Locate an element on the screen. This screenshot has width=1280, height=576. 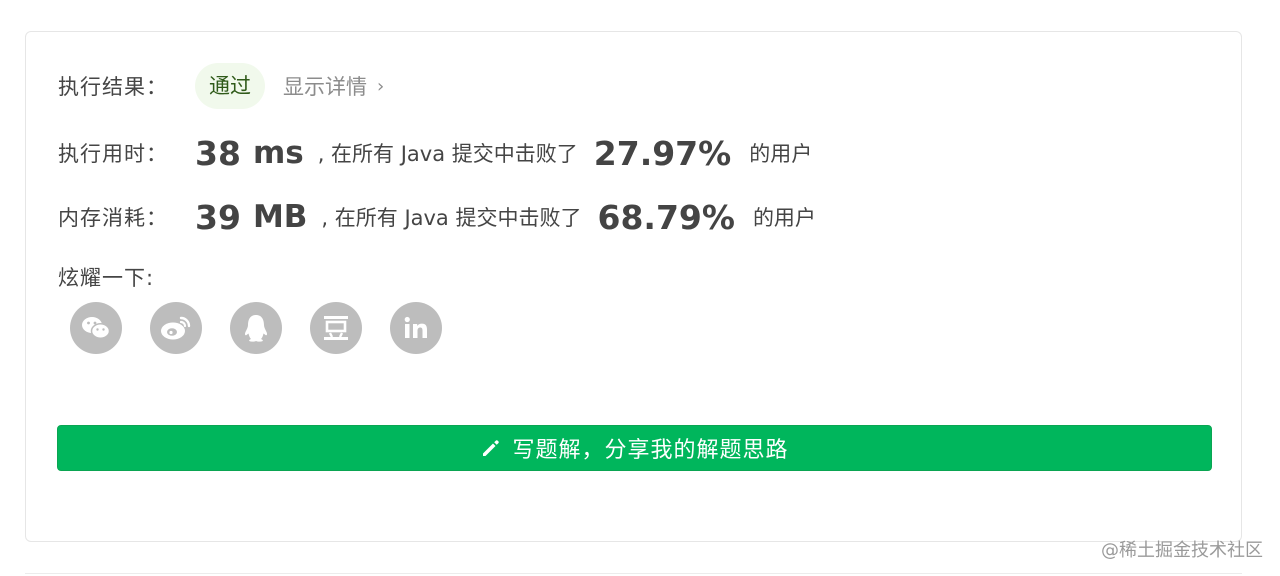
weibo-icon is located at coordinates (176, 328).